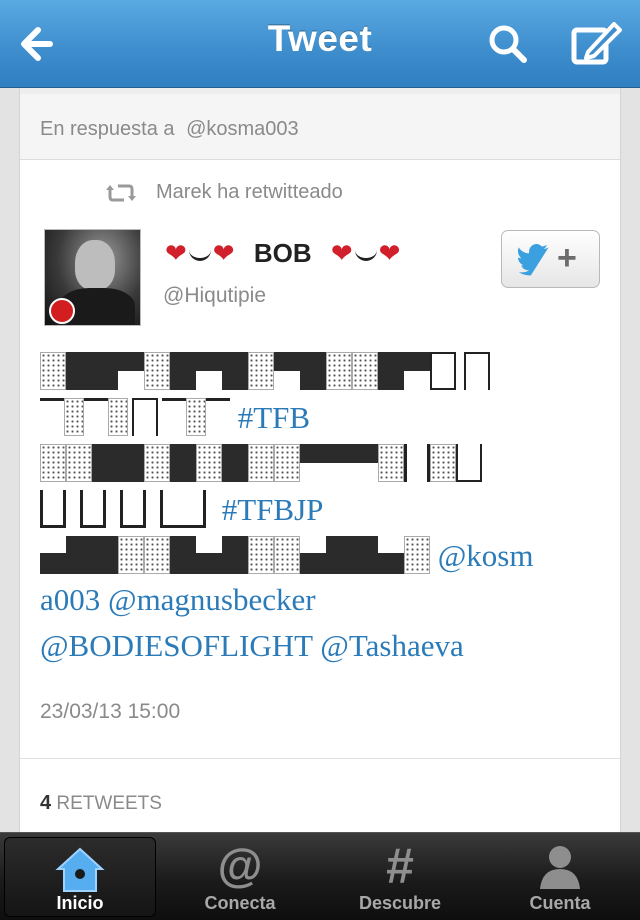 The height and width of the screenshot is (920, 640). What do you see at coordinates (560, 867) in the screenshot?
I see `person-icon` at bounding box center [560, 867].